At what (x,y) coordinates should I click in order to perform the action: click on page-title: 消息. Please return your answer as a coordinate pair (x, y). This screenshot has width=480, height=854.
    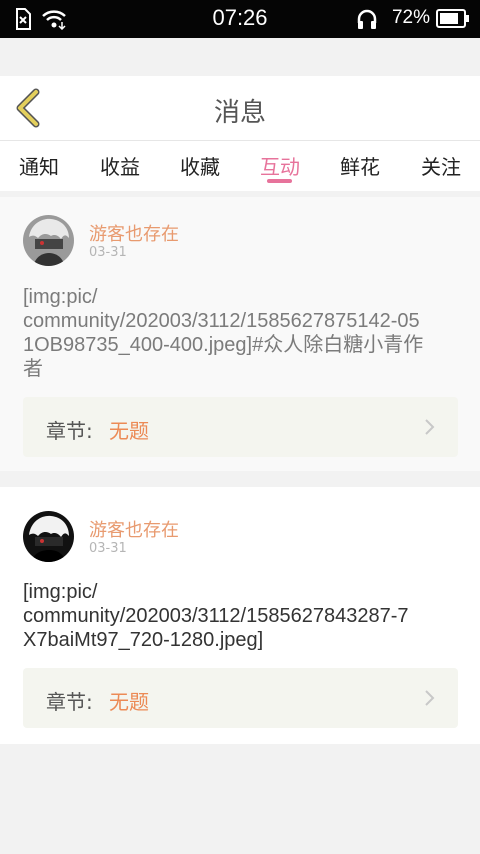
    Looking at the image, I should click on (239, 113).